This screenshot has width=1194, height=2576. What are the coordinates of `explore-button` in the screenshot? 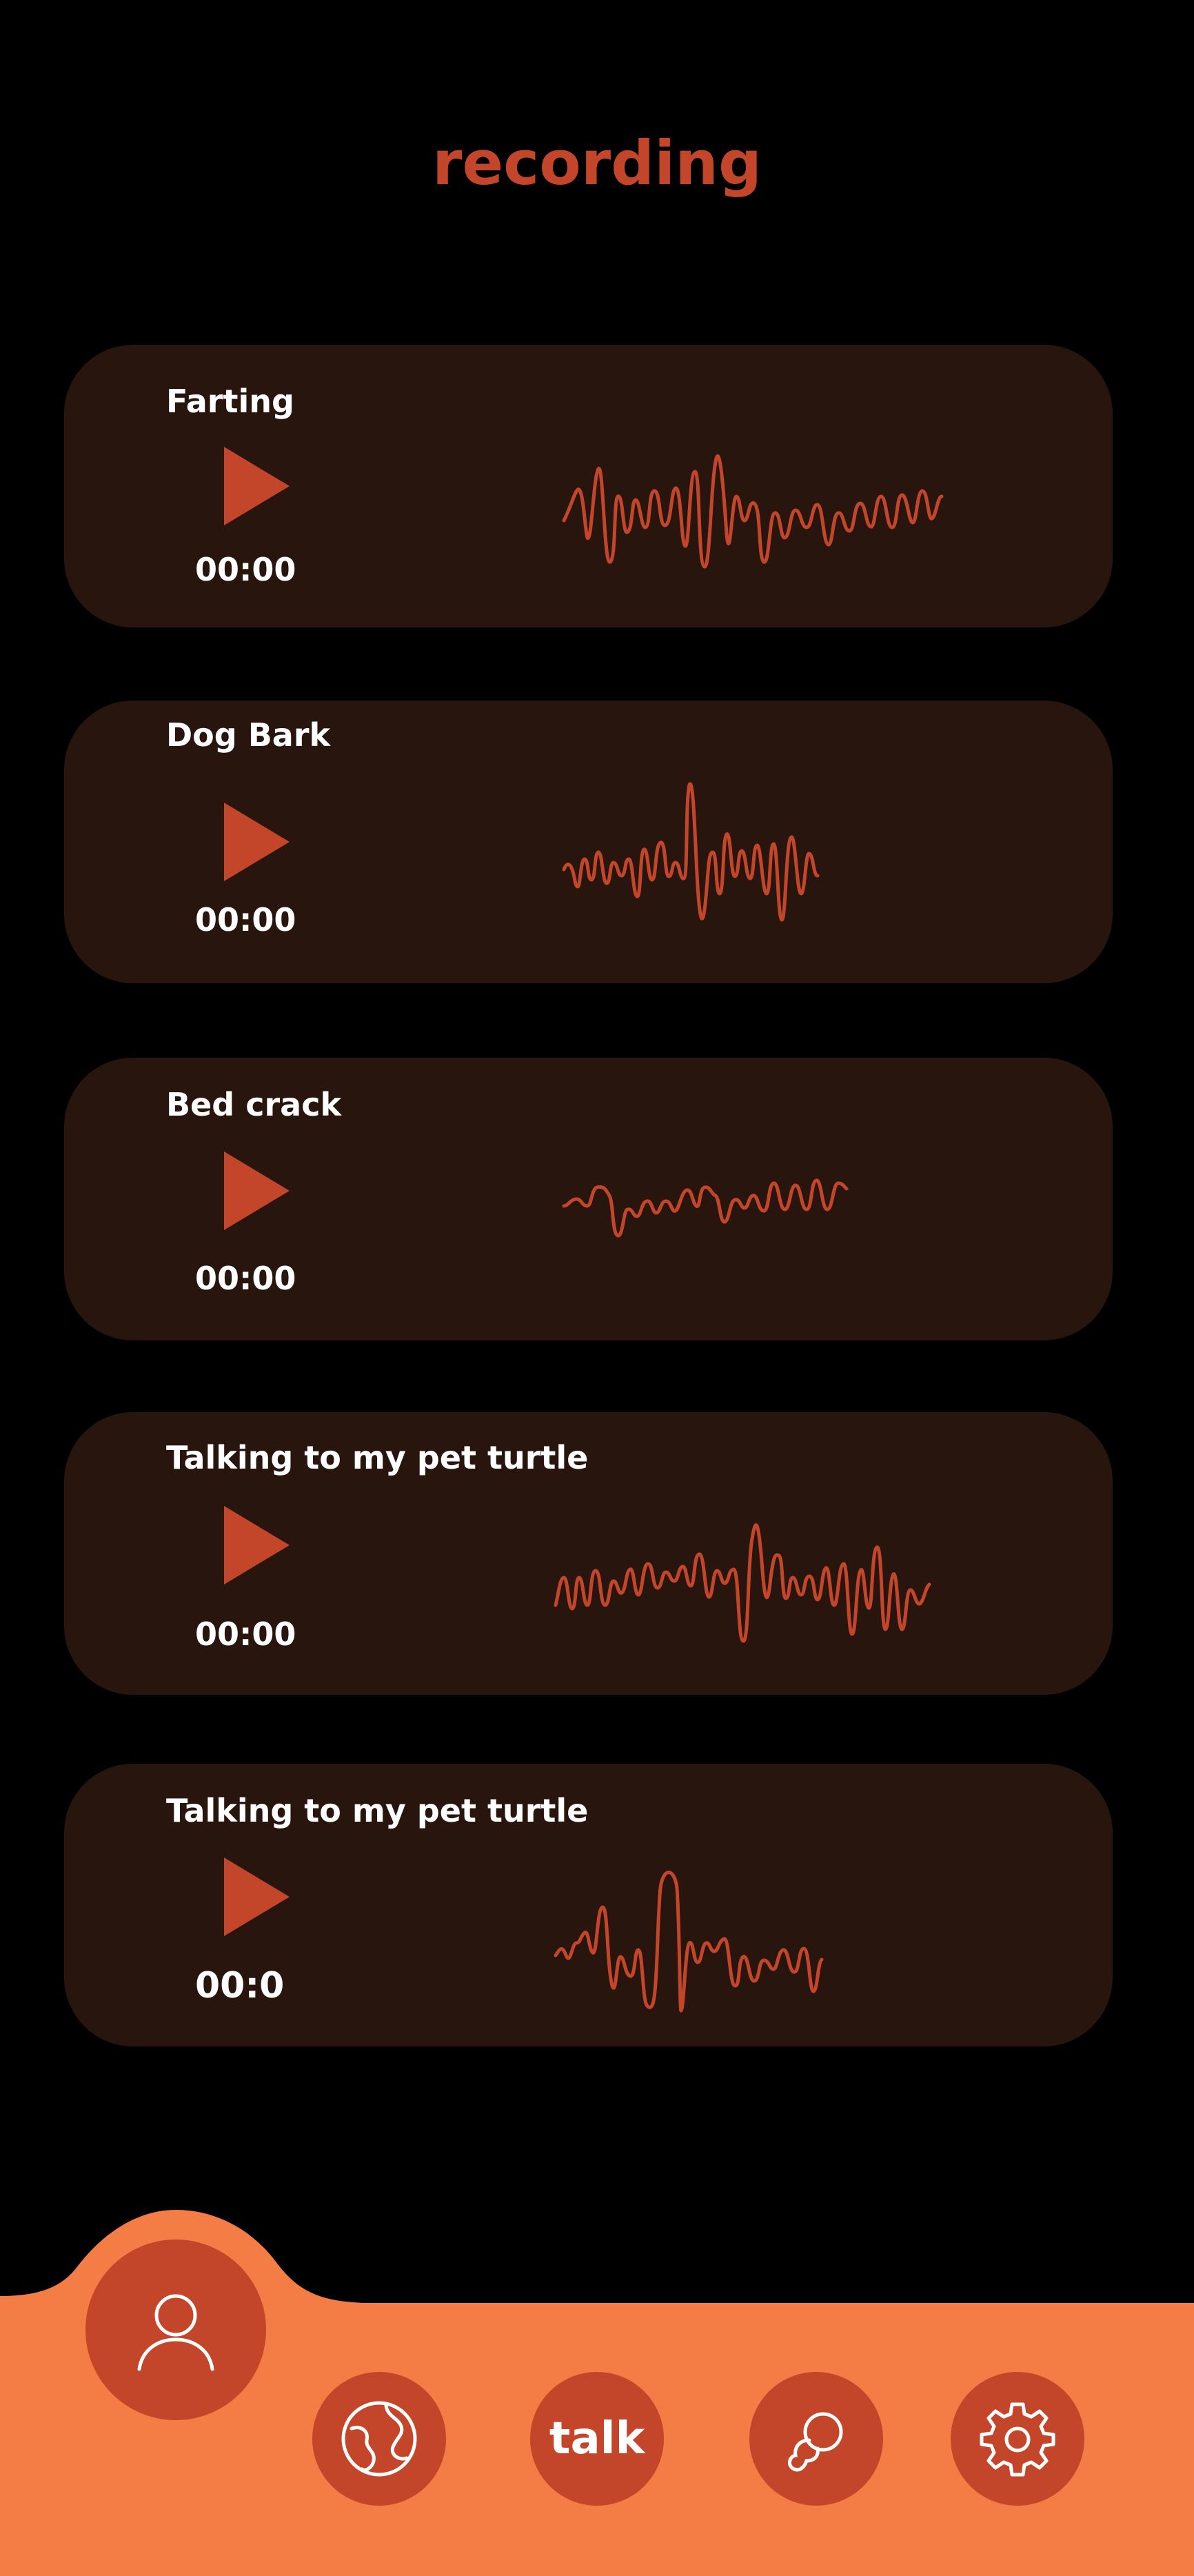 It's located at (379, 2439).